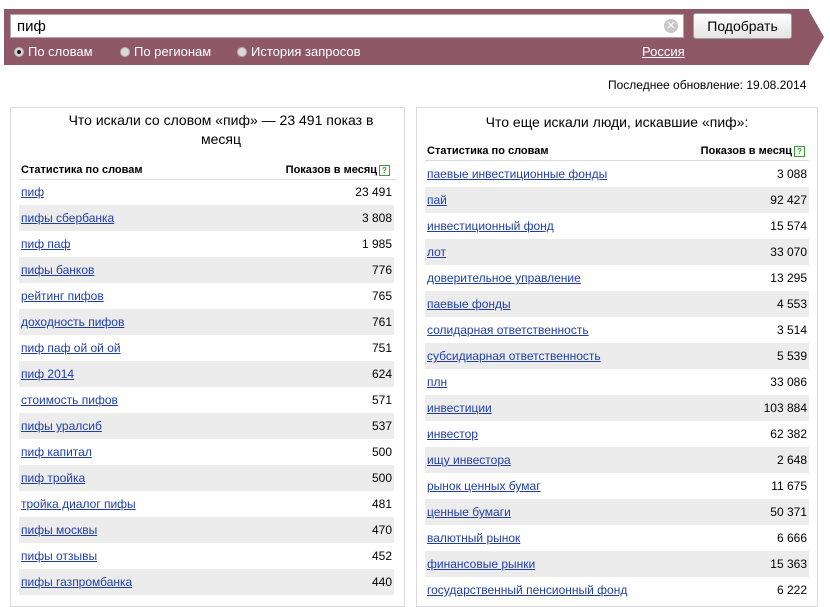  What do you see at coordinates (67, 218) in the screenshot?
I see `keyword-link: пифы сбербанка` at bounding box center [67, 218].